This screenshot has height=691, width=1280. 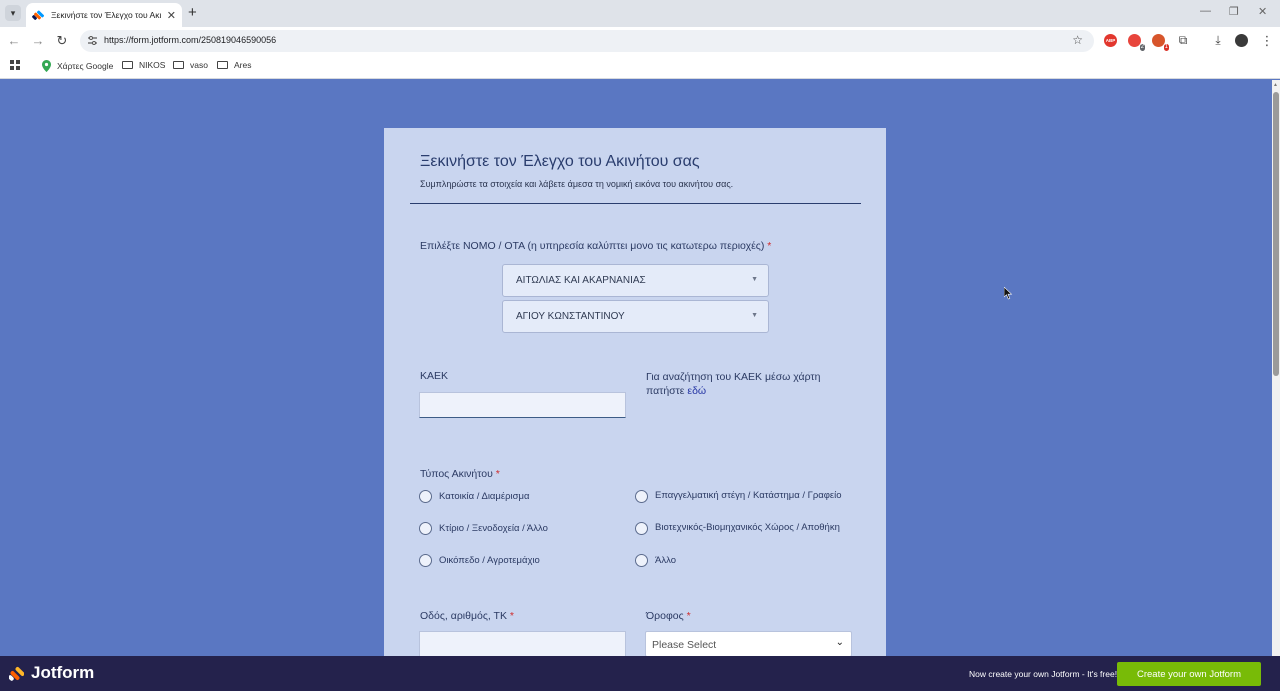 What do you see at coordinates (839, 642) in the screenshot?
I see `chevron-down-icon: ⌄` at bounding box center [839, 642].